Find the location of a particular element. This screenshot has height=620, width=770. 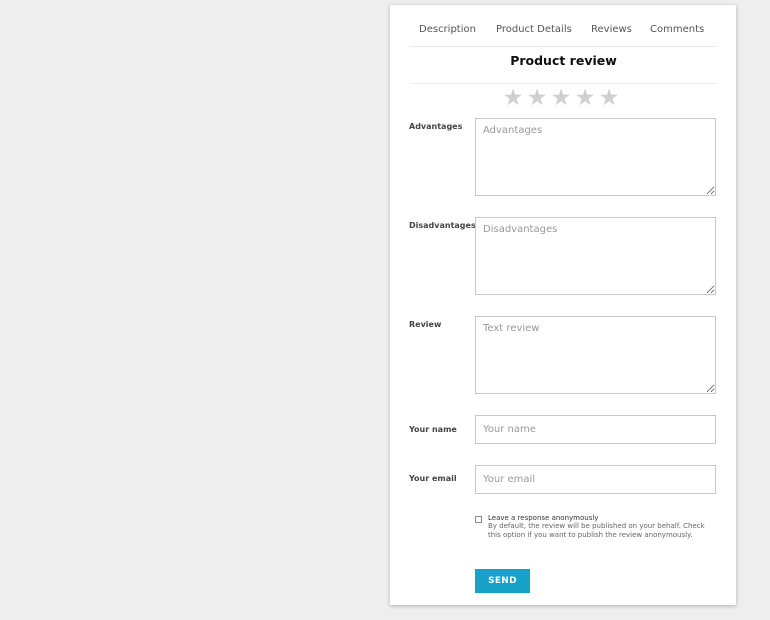

tab-description: Description is located at coordinates (447, 34).